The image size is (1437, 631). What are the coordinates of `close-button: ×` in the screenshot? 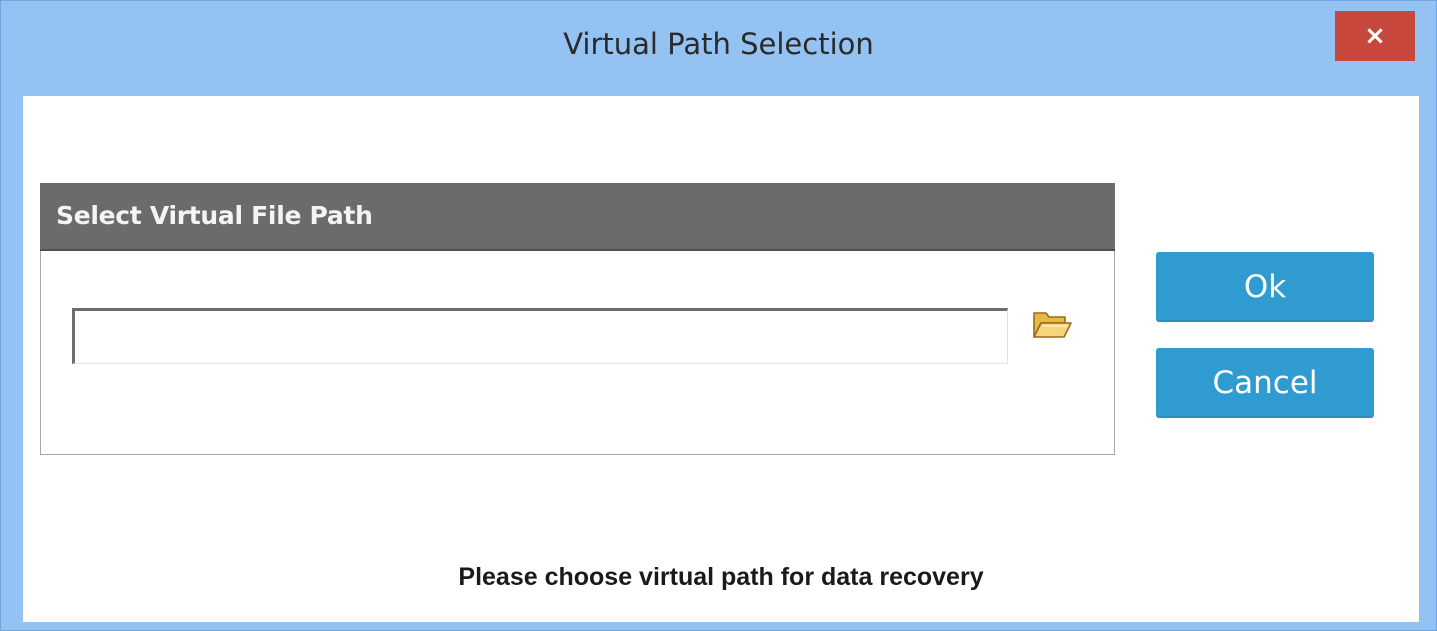 It's located at (1375, 36).